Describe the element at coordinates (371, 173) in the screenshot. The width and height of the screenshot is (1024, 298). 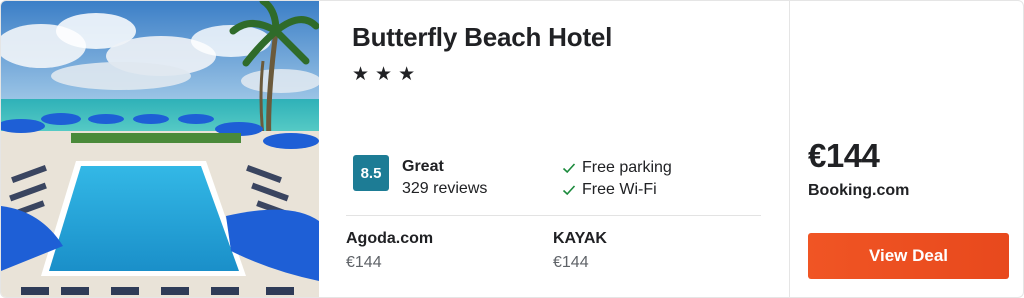
I see `rating-score-badge: 8.5` at that location.